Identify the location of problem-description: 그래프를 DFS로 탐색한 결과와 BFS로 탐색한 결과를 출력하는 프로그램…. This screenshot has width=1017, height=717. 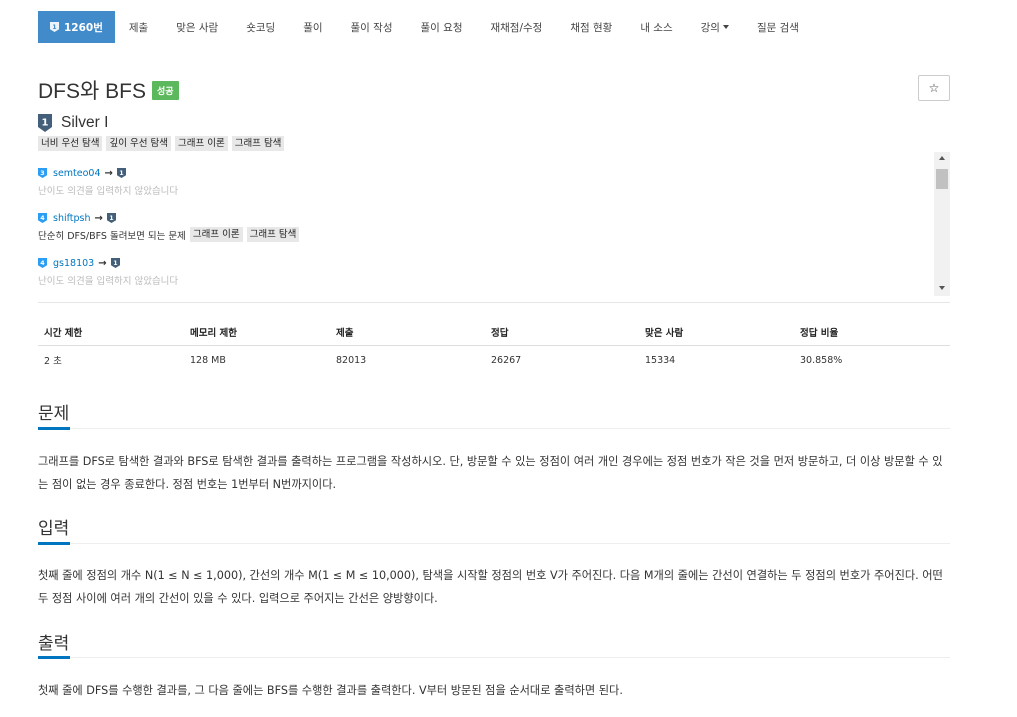
(490, 473).